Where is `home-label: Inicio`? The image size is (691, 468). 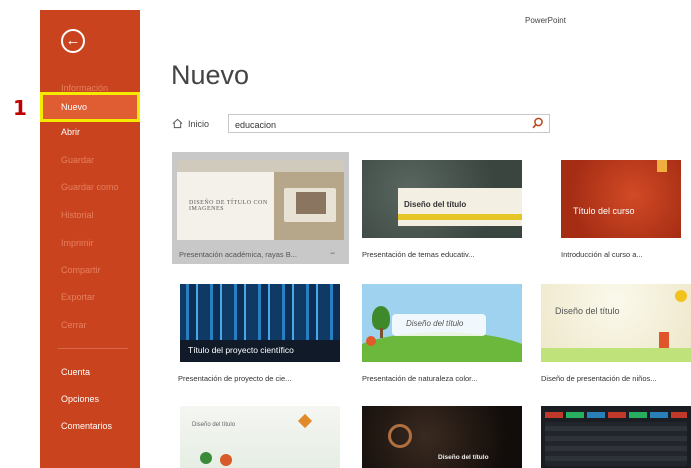 home-label: Inicio is located at coordinates (199, 124).